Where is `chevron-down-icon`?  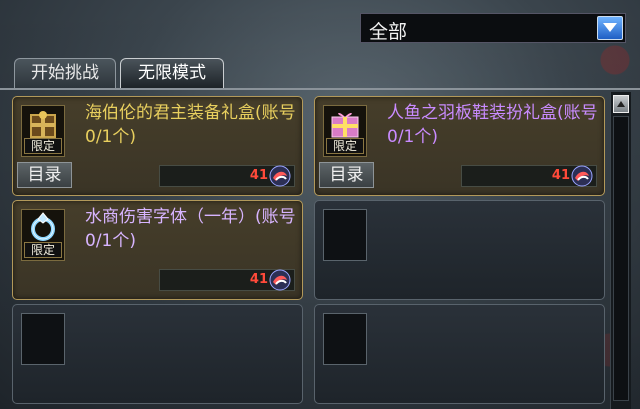
chevron-down-icon is located at coordinates (610, 27).